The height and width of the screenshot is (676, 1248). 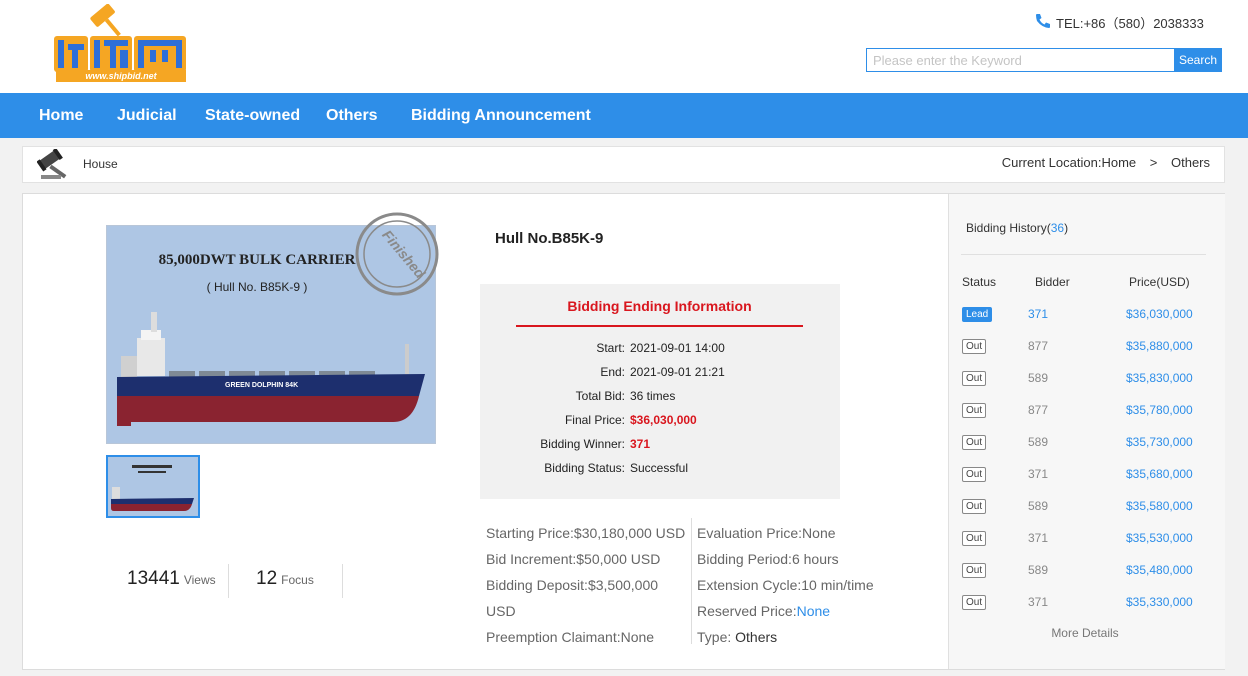 I want to click on history-row: Out 877 $35,880,000, so click(x=1087, y=347).